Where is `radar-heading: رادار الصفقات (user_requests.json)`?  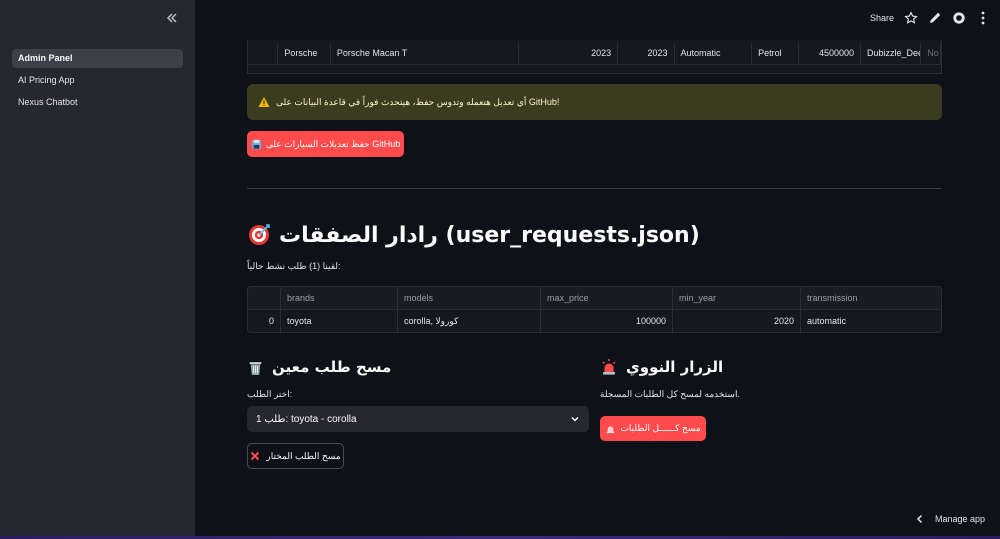 radar-heading: رادار الصفقات (user_requests.json) is located at coordinates (473, 235).